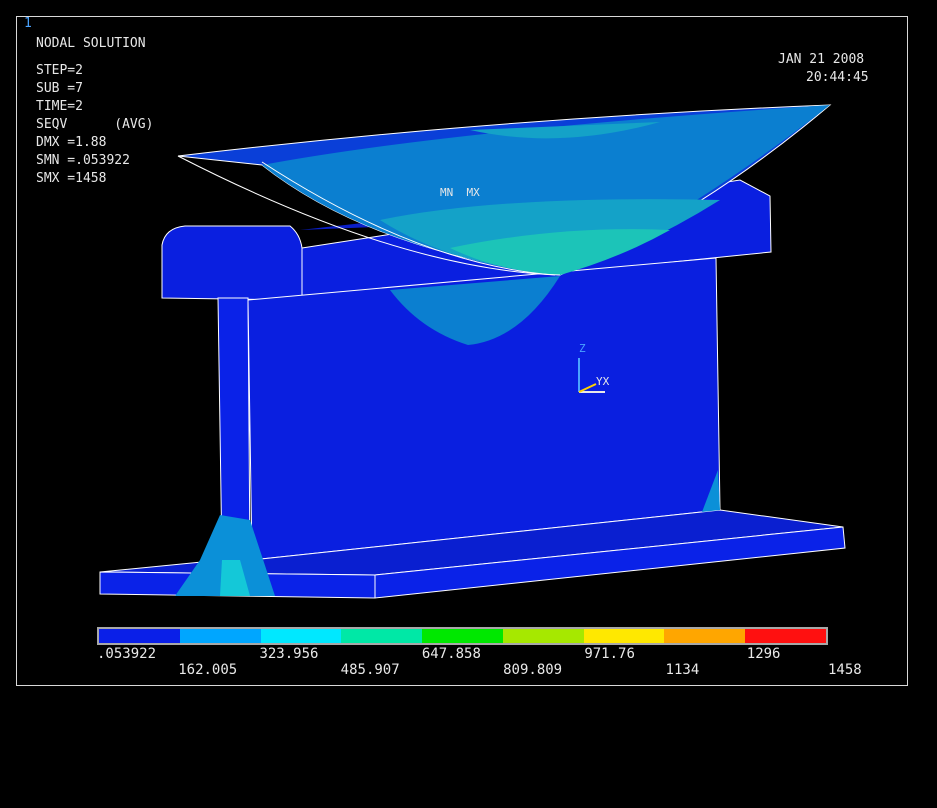 The image size is (937, 808). What do you see at coordinates (451, 654) in the screenshot?
I see `legend-label: 647.858` at bounding box center [451, 654].